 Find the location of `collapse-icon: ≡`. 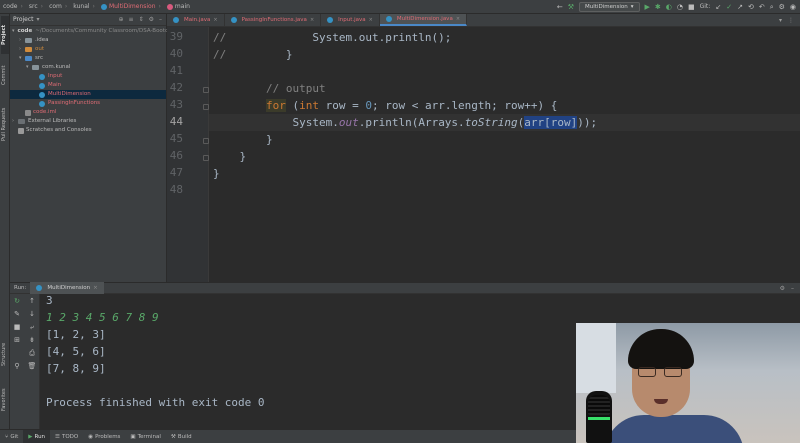

collapse-icon: ≡ is located at coordinates (131, 19).